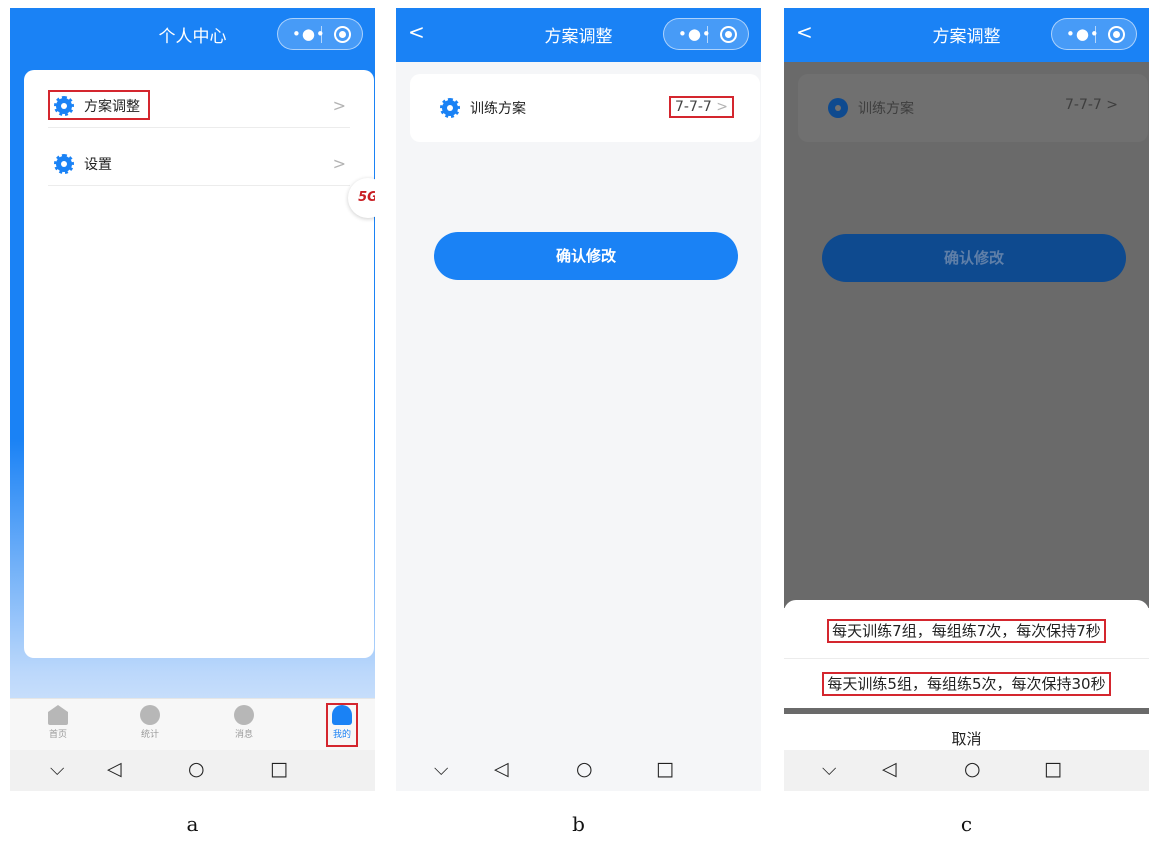 Image resolution: width=1158 pixels, height=843 pixels. What do you see at coordinates (966, 738) in the screenshot?
I see `cancel-button: 取消` at bounding box center [966, 738].